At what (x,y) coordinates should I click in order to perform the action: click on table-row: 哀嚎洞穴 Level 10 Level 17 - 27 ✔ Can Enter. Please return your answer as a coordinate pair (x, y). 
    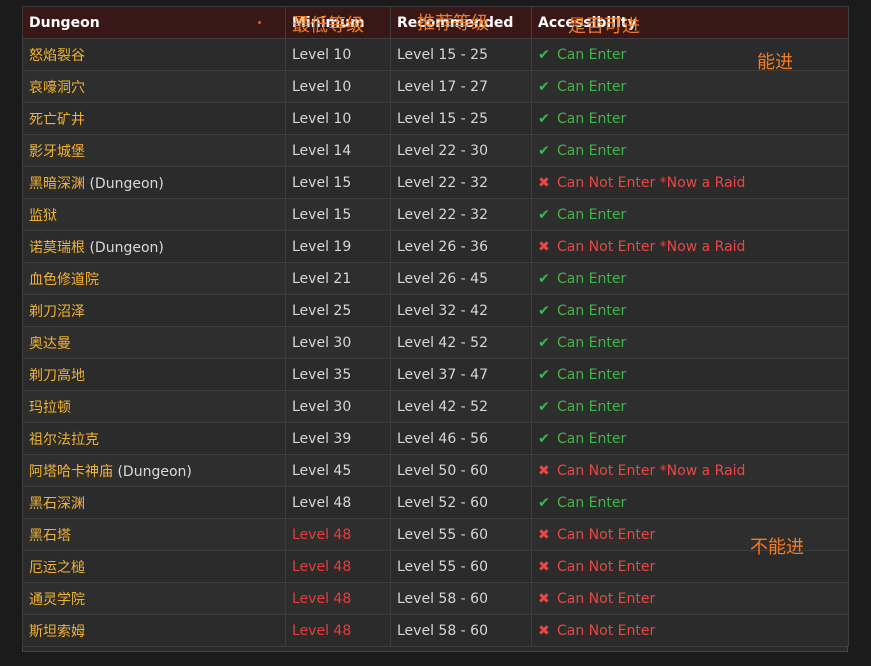
    Looking at the image, I should click on (435, 86).